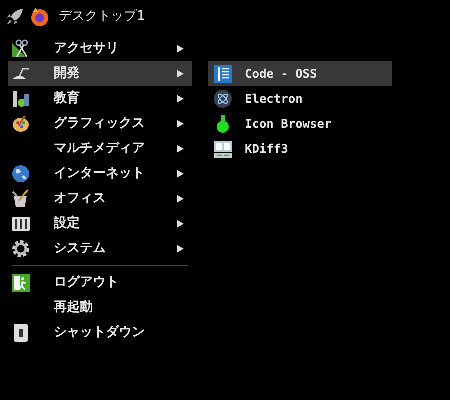 This screenshot has height=400, width=450. What do you see at coordinates (21, 124) in the screenshot?
I see `paint-palette-icon` at bounding box center [21, 124].